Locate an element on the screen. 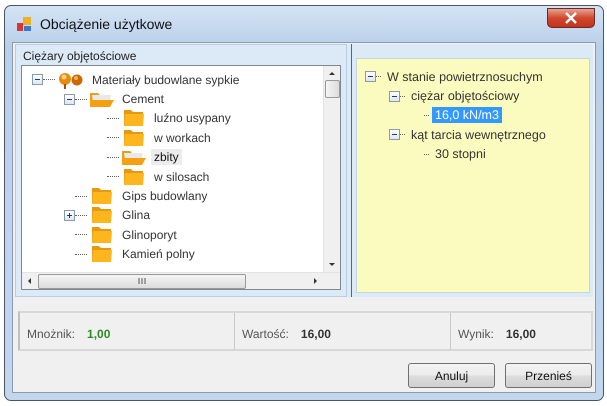  horizontal-scrollbar is located at coordinates (181, 280).